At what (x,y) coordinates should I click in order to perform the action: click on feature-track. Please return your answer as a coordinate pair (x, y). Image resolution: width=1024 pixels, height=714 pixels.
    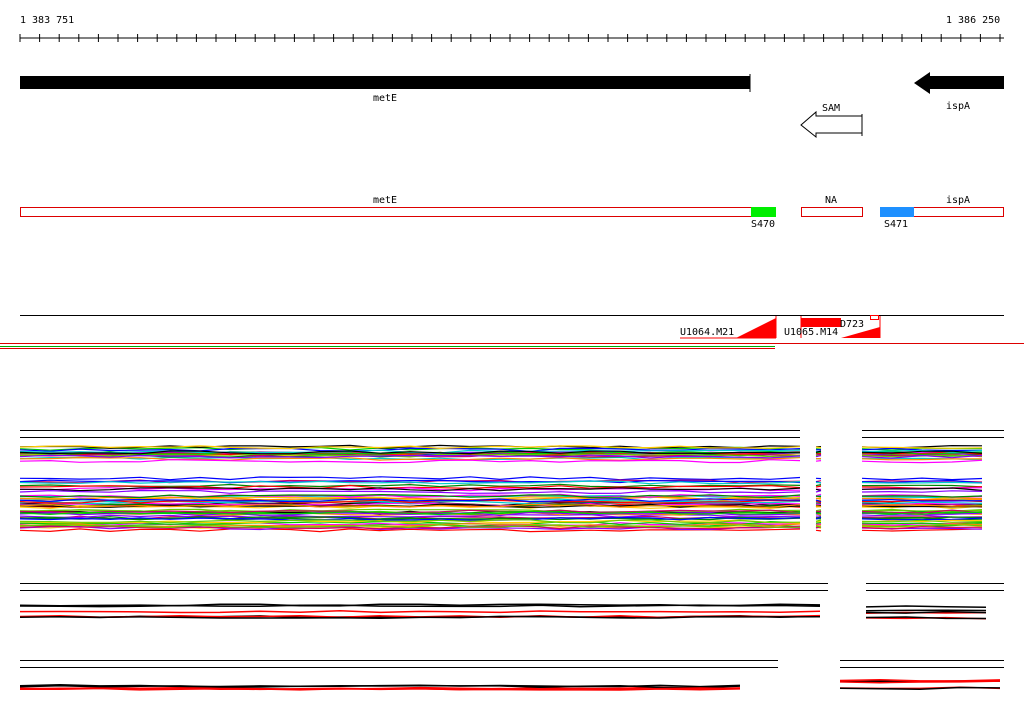
    Looking at the image, I should click on (512, 332).